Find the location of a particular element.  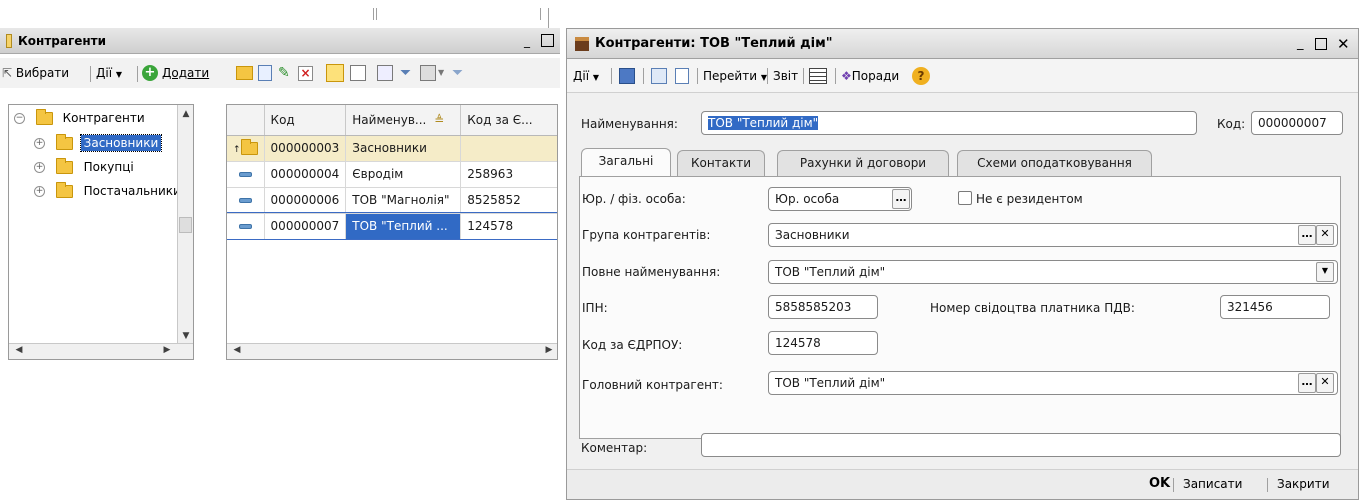

cell-edrpou: 8525852 is located at coordinates (508, 200).